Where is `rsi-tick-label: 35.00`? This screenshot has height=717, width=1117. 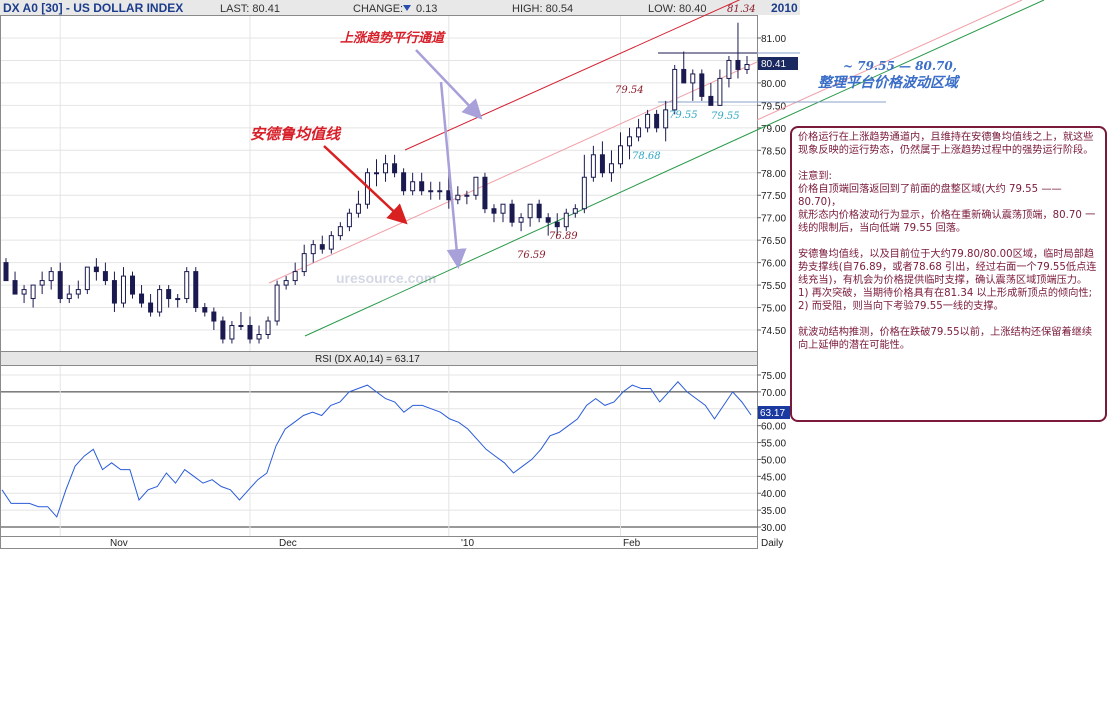
rsi-tick-label: 35.00 is located at coordinates (773, 511).